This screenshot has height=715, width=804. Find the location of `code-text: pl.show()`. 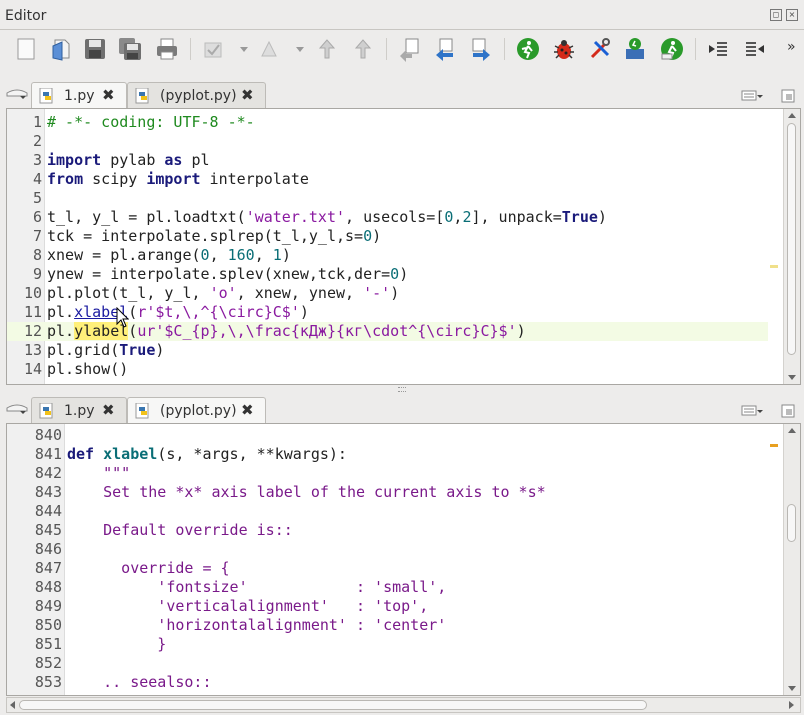

code-text: pl.show() is located at coordinates (88, 369).